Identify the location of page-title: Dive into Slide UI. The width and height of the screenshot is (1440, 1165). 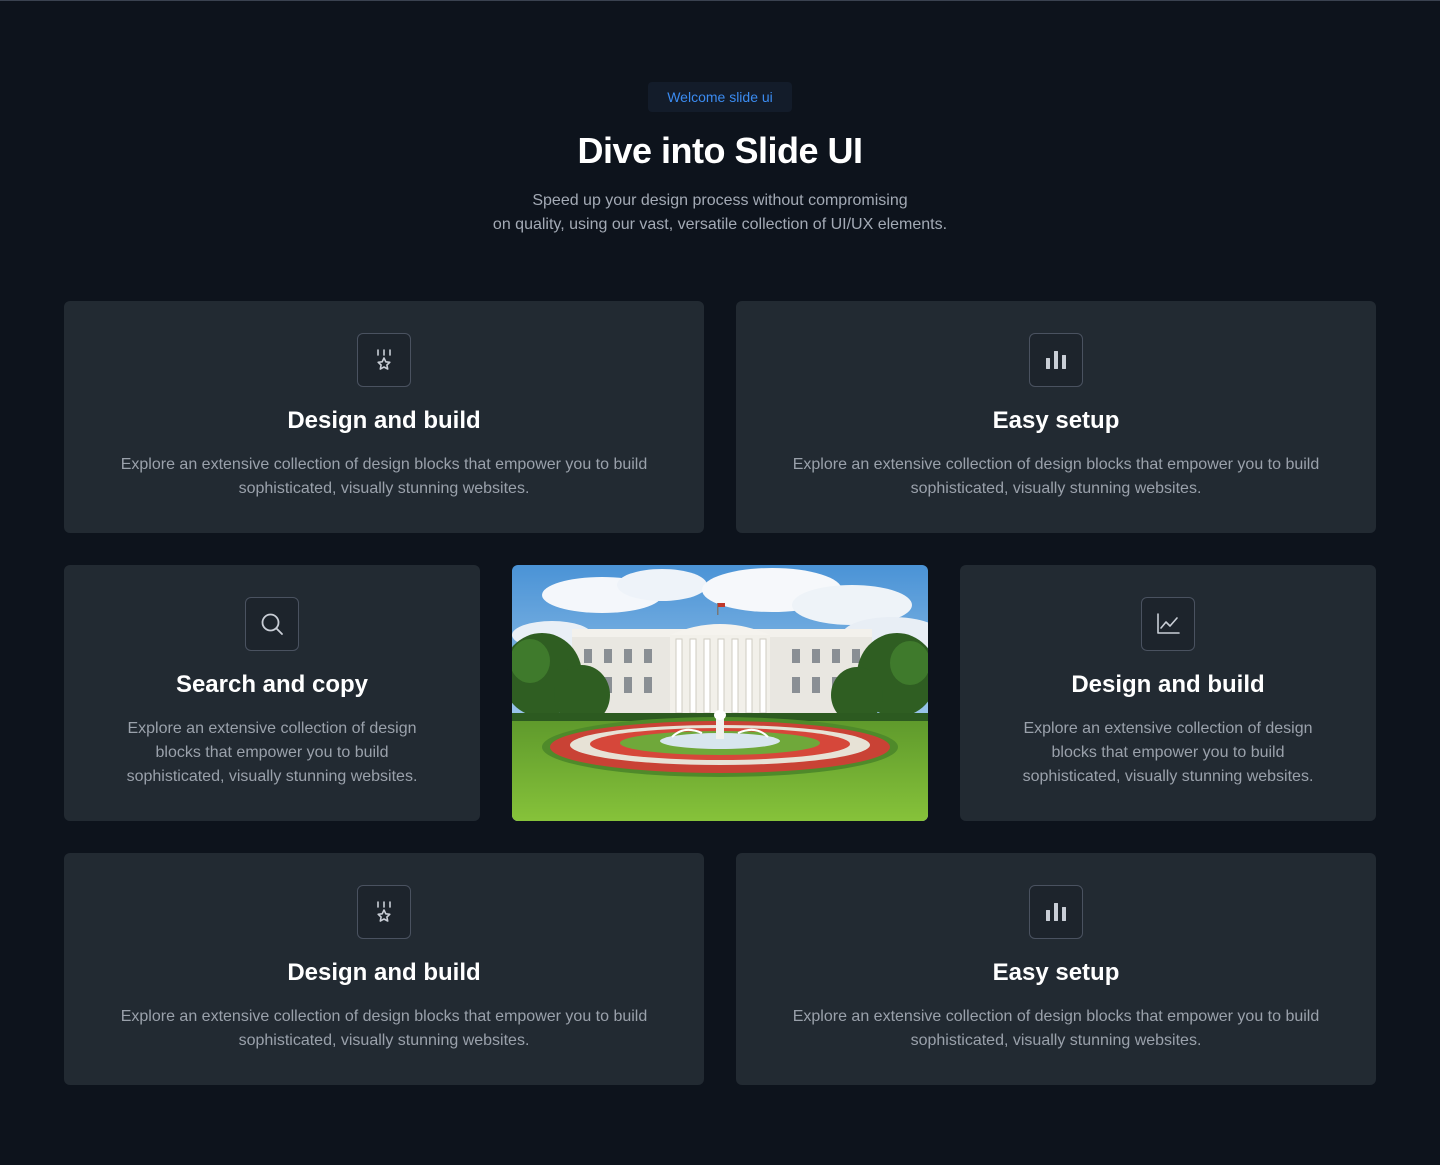
(720, 150).